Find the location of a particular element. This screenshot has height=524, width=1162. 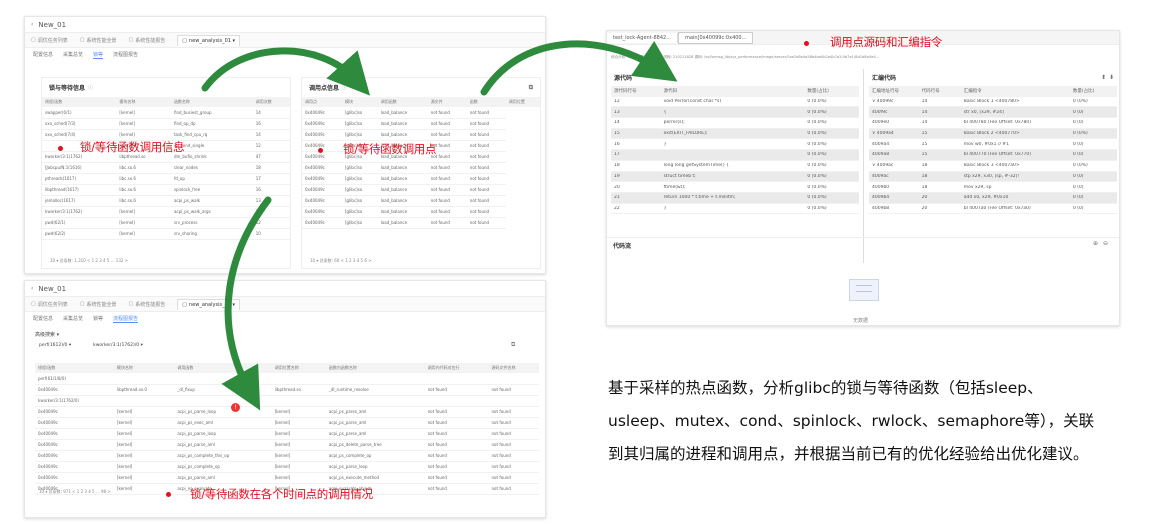

arrow-to-source is located at coordinates (579, 68).